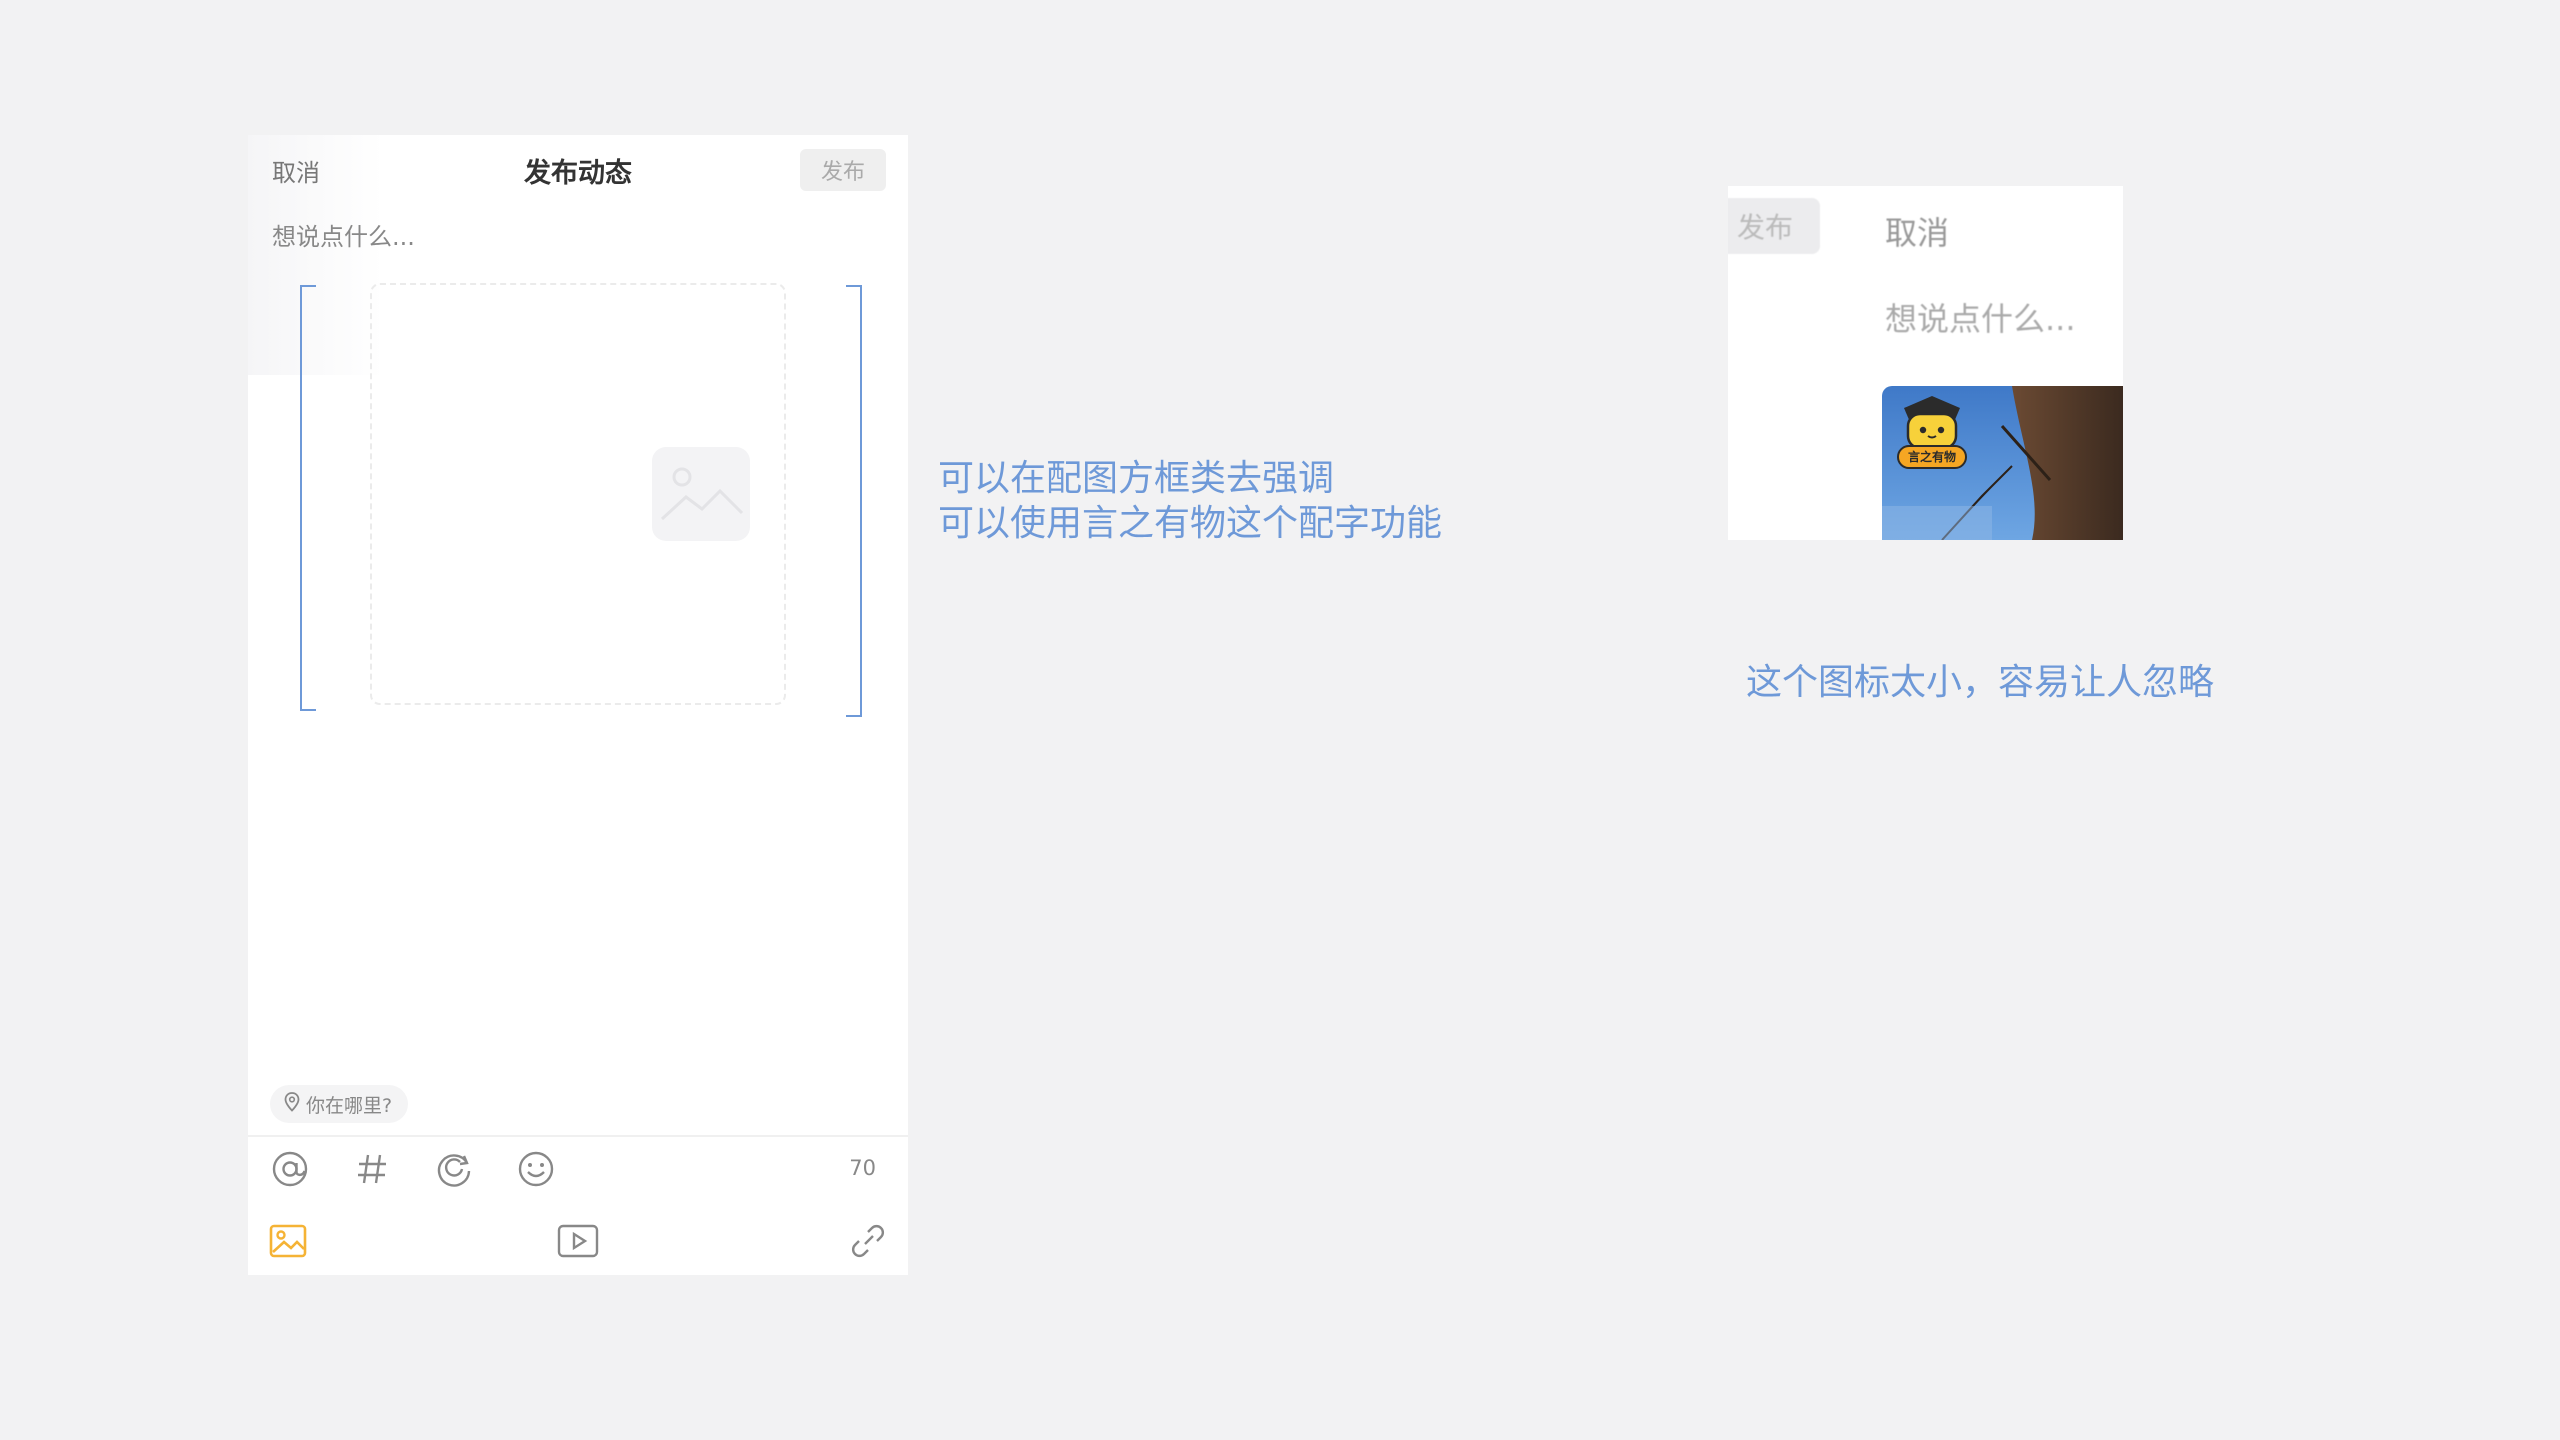 This screenshot has height=1440, width=2560. I want to click on link-icon, so click(868, 1243).